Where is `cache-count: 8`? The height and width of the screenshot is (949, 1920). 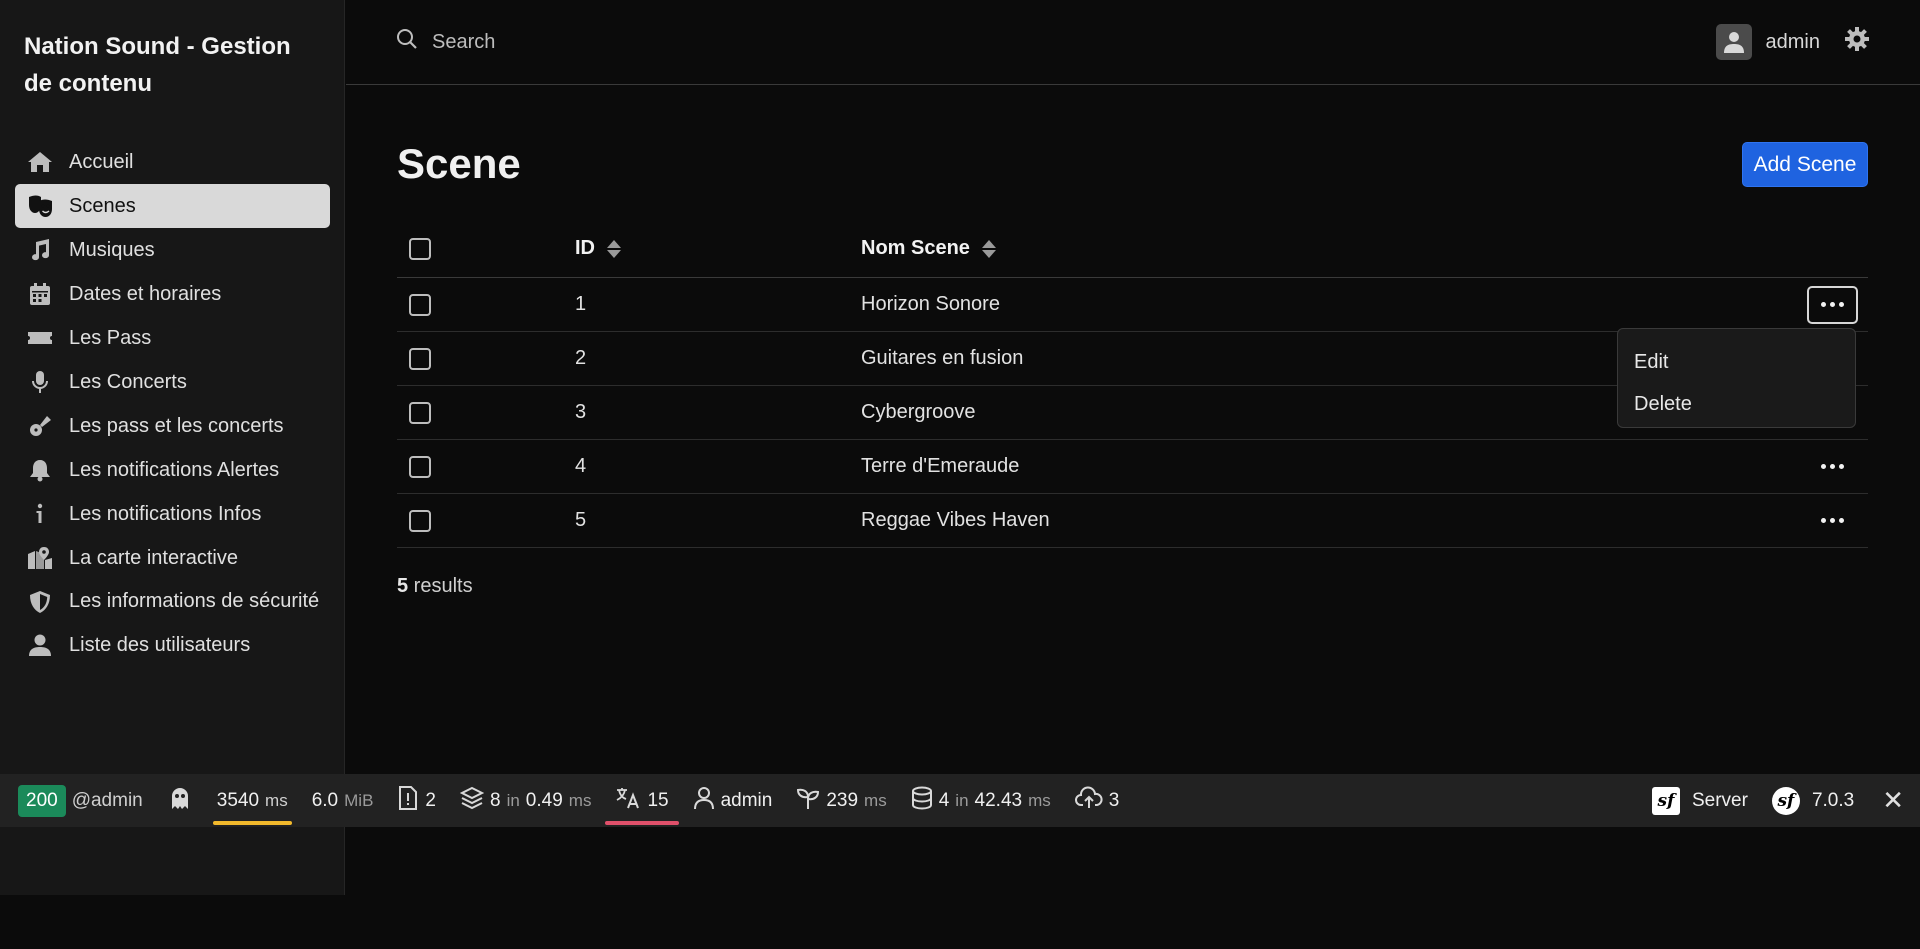
cache-count: 8 is located at coordinates (495, 800).